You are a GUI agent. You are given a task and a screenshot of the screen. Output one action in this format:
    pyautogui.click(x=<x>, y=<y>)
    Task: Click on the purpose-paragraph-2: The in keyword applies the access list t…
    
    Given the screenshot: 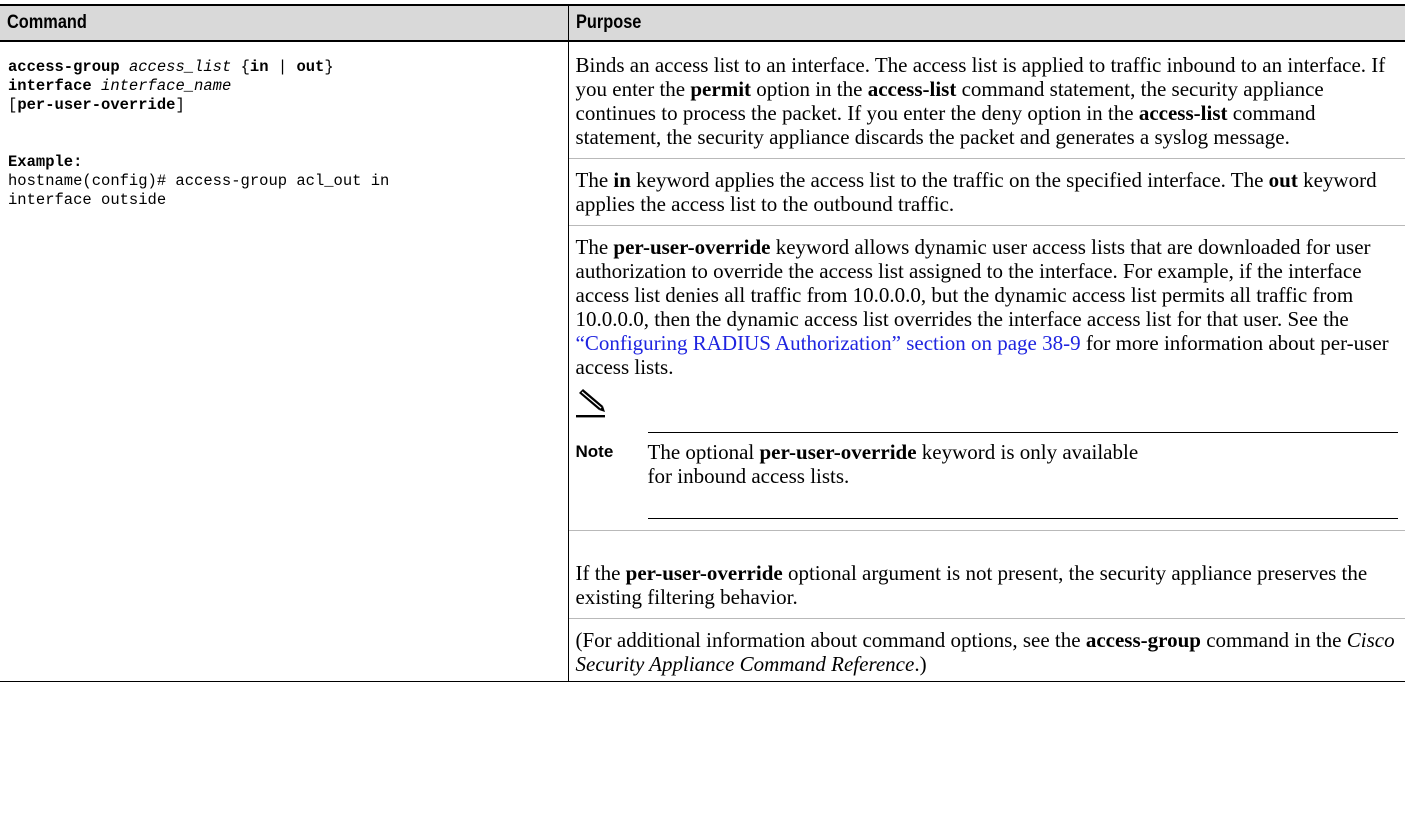 What is the action you would take?
    pyautogui.click(x=976, y=192)
    